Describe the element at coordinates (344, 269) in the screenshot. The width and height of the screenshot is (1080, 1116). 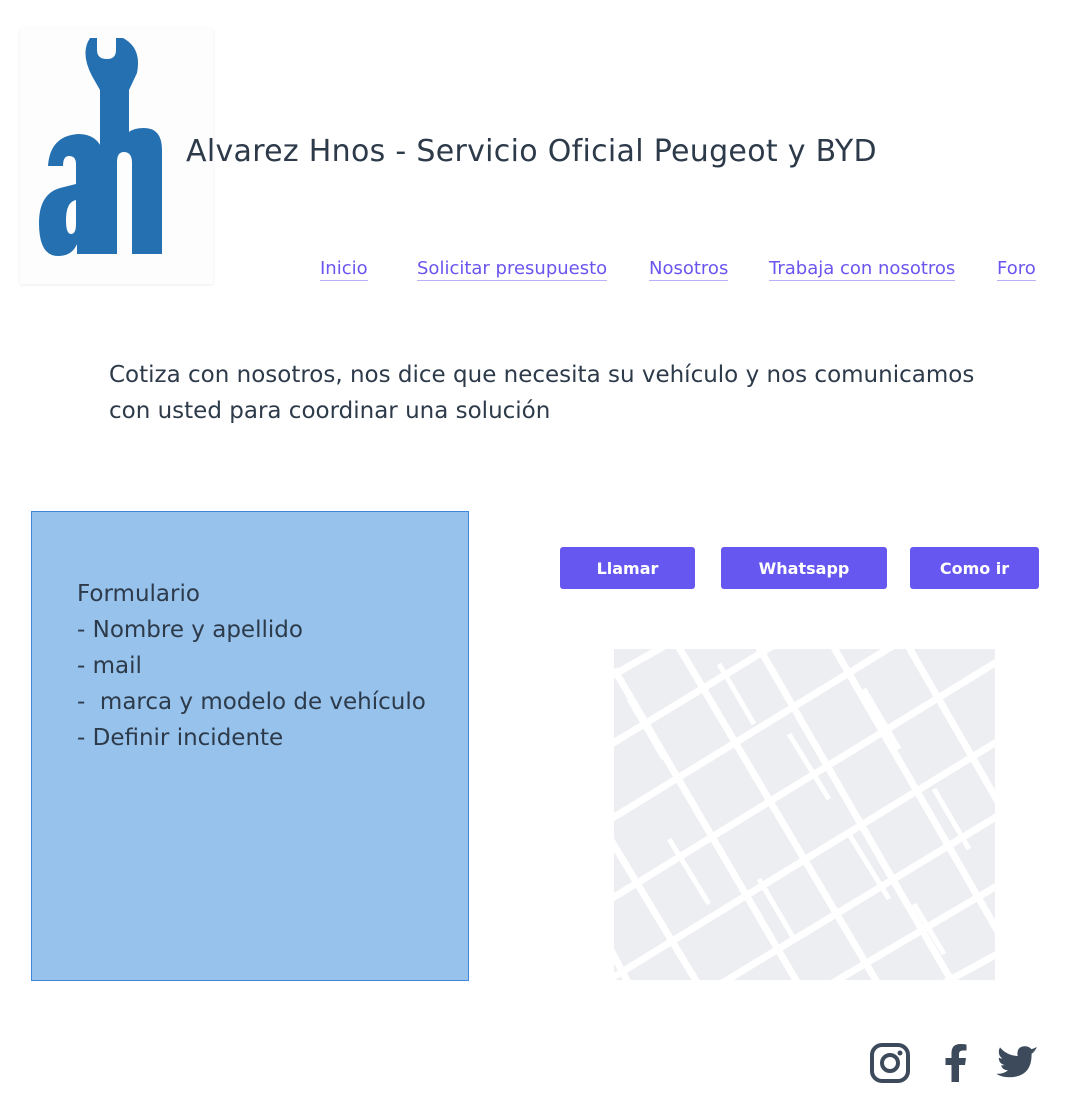
I see `nav-link-inicio: Inicio` at that location.